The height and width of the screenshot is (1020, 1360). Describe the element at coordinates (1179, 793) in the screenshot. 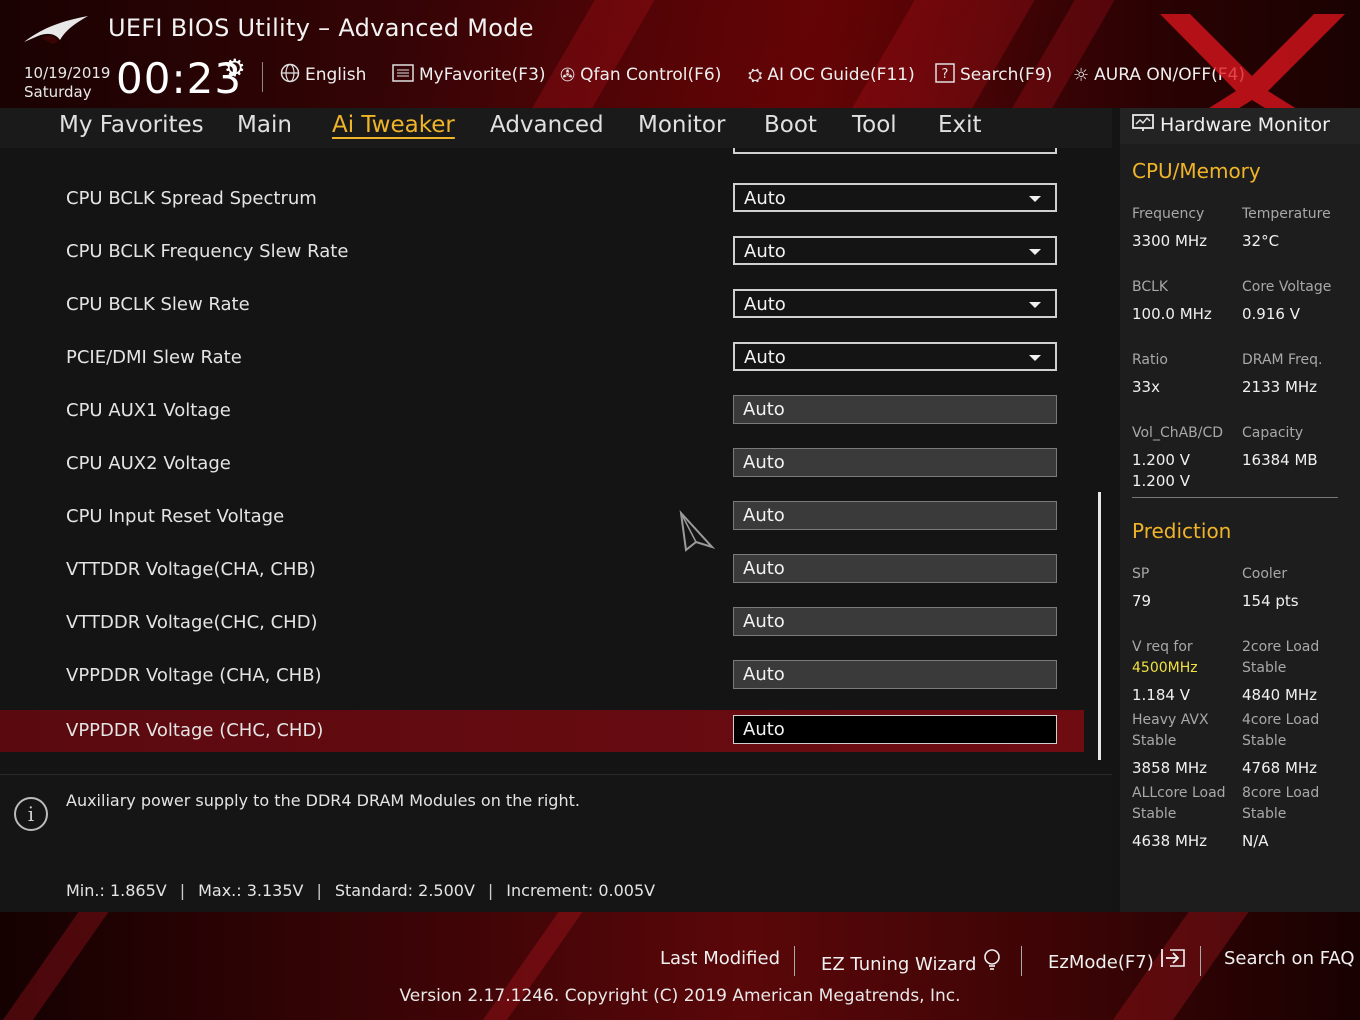

I see `allcore-label: ALLcore Load` at that location.